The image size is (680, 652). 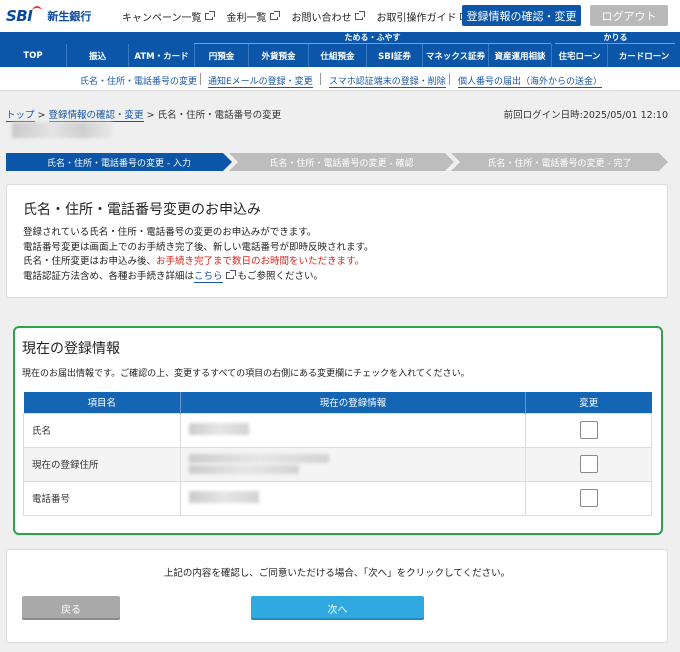 What do you see at coordinates (629, 15) in the screenshot?
I see `logout-button: ログアウト` at bounding box center [629, 15].